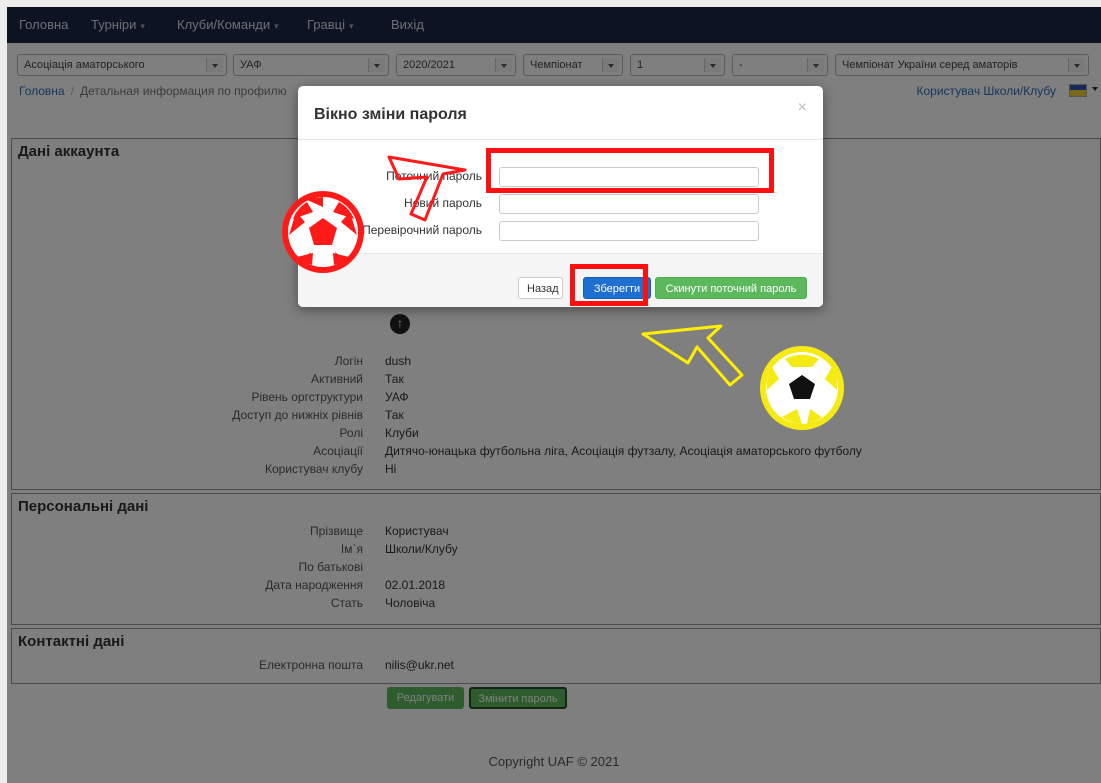 This screenshot has width=1101, height=783. What do you see at coordinates (323, 232) in the screenshot?
I see `soccer-ball-red-icon` at bounding box center [323, 232].